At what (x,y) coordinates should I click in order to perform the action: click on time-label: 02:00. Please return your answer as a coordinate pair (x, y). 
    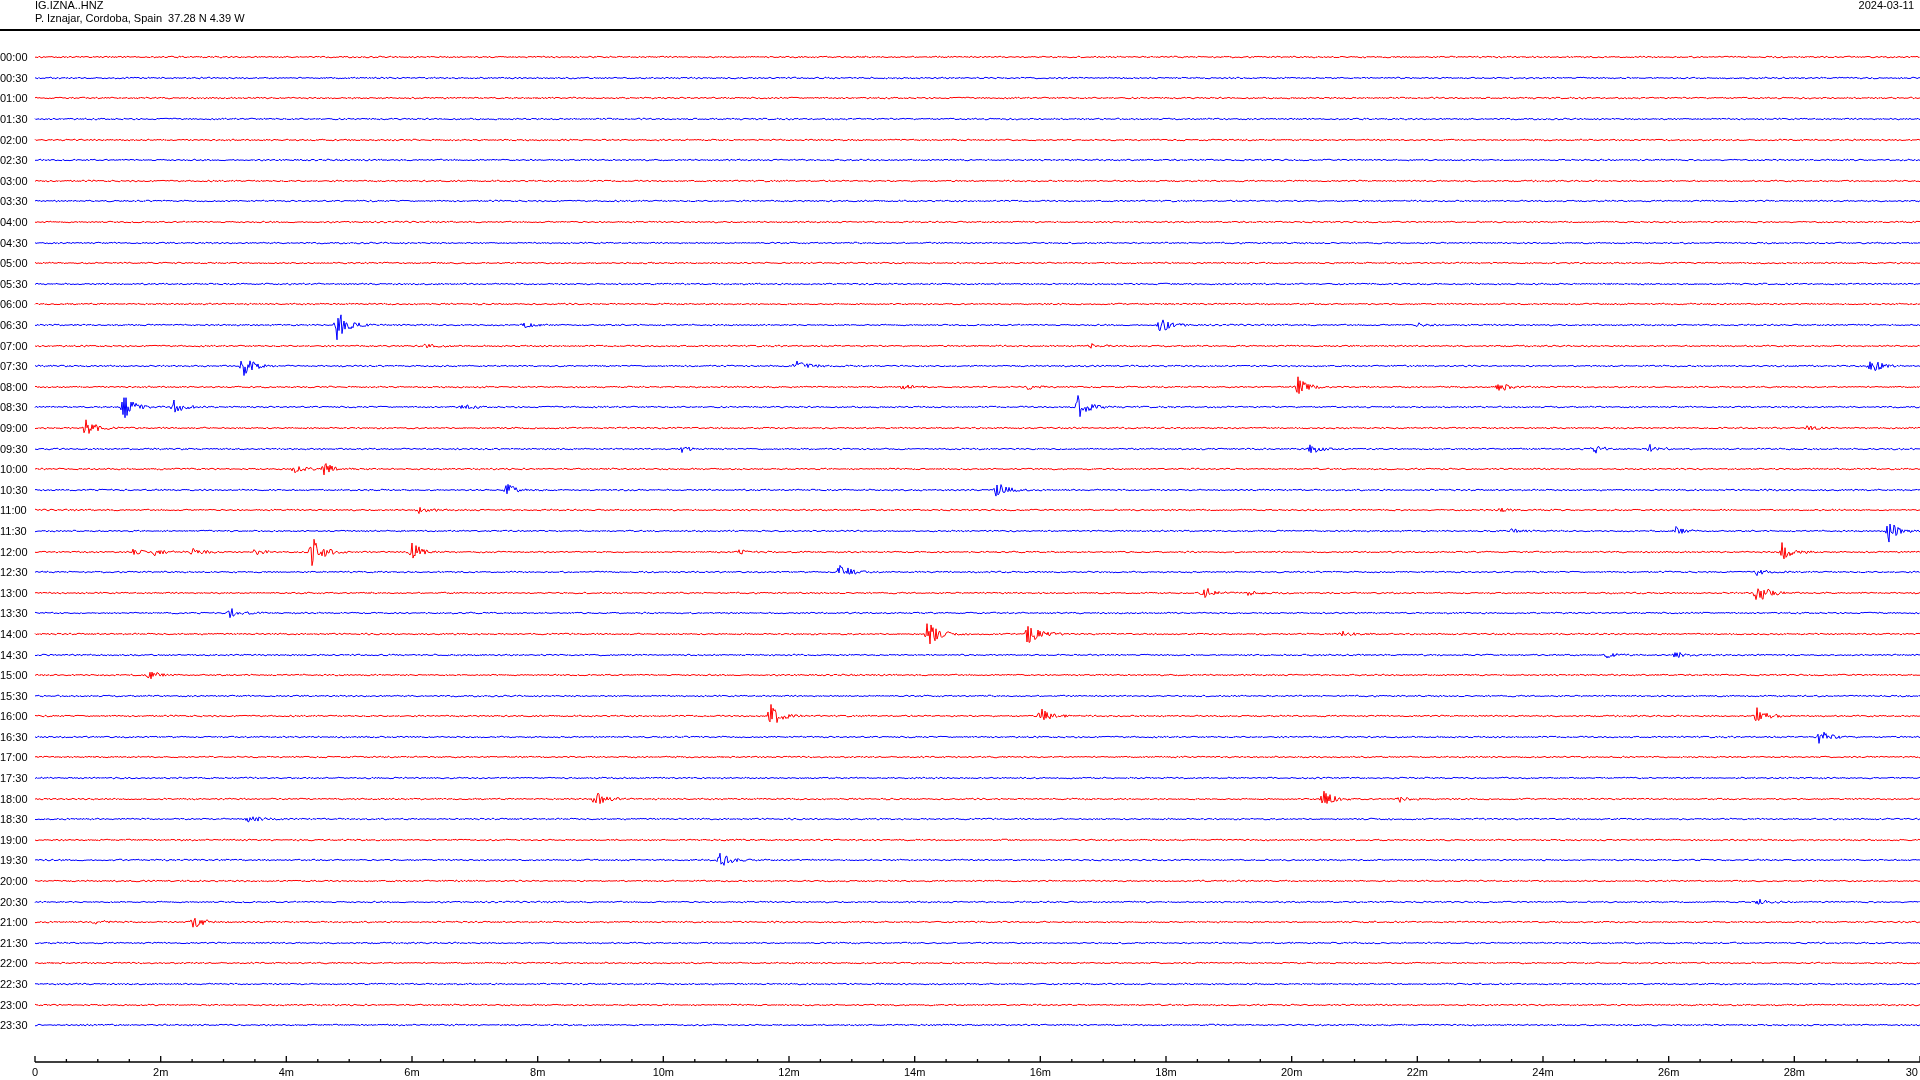
    Looking at the image, I should click on (14, 139).